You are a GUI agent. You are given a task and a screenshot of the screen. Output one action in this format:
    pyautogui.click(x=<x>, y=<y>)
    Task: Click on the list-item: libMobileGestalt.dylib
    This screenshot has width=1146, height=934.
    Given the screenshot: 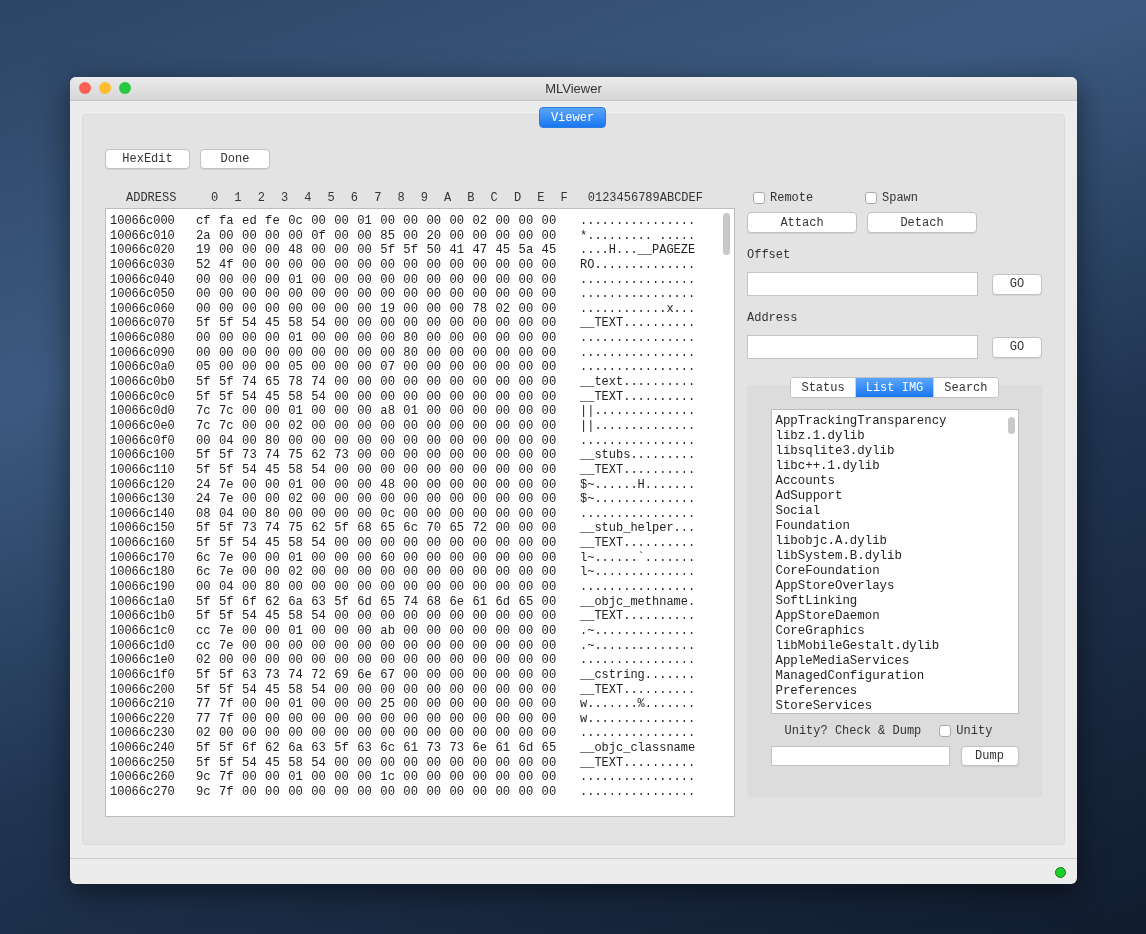 What is the action you would take?
    pyautogui.click(x=896, y=646)
    